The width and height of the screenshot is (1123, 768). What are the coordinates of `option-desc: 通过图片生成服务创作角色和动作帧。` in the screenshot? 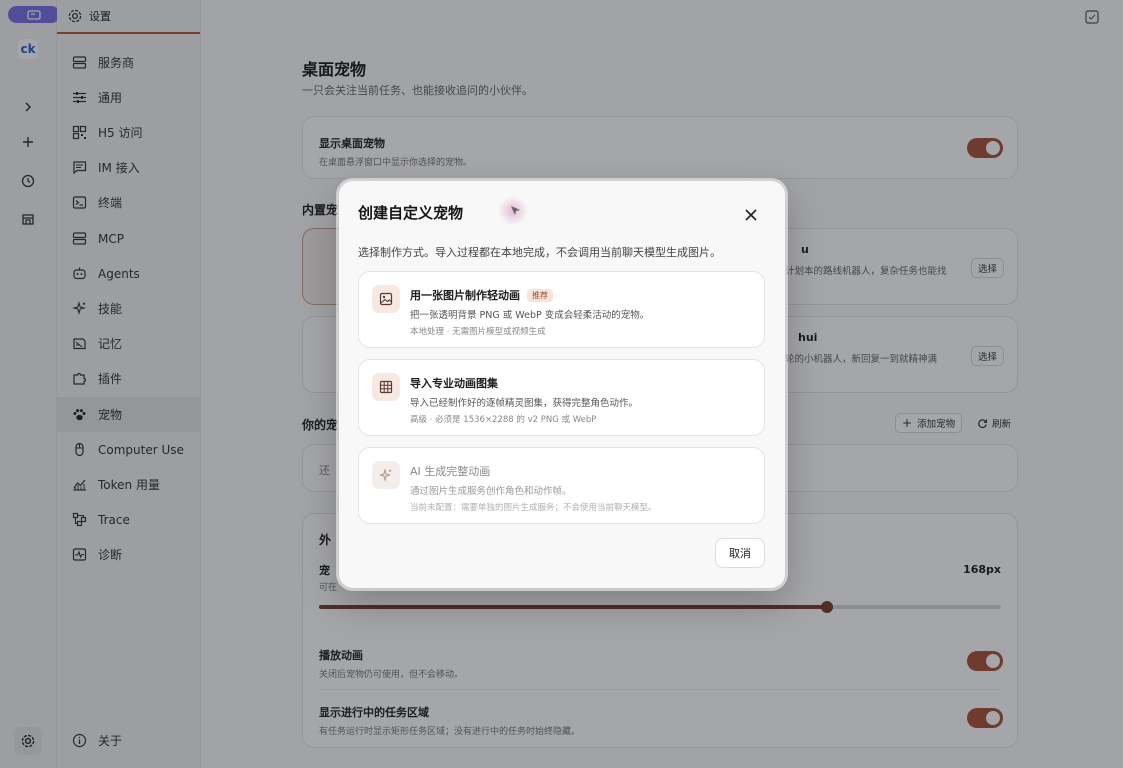 It's located at (491, 491).